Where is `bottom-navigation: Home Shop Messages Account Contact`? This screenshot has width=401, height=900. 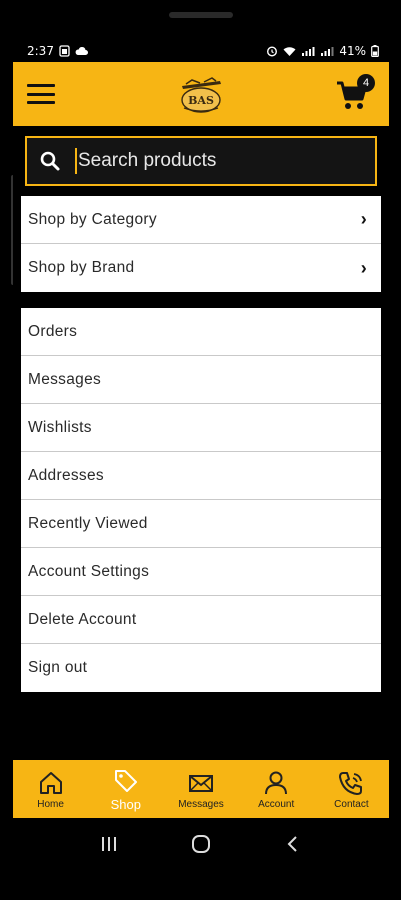 bottom-navigation: Home Shop Messages Account Contact is located at coordinates (201, 789).